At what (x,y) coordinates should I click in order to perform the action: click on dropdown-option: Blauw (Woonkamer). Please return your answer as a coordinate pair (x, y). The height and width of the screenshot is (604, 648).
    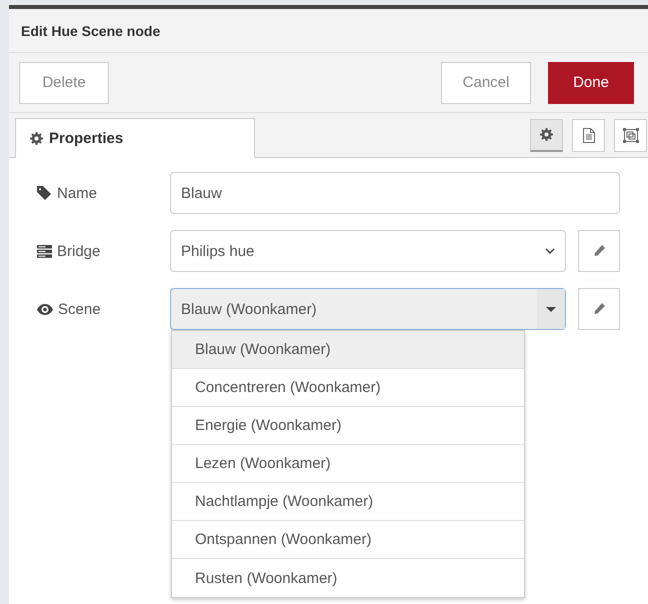
    Looking at the image, I should click on (348, 350).